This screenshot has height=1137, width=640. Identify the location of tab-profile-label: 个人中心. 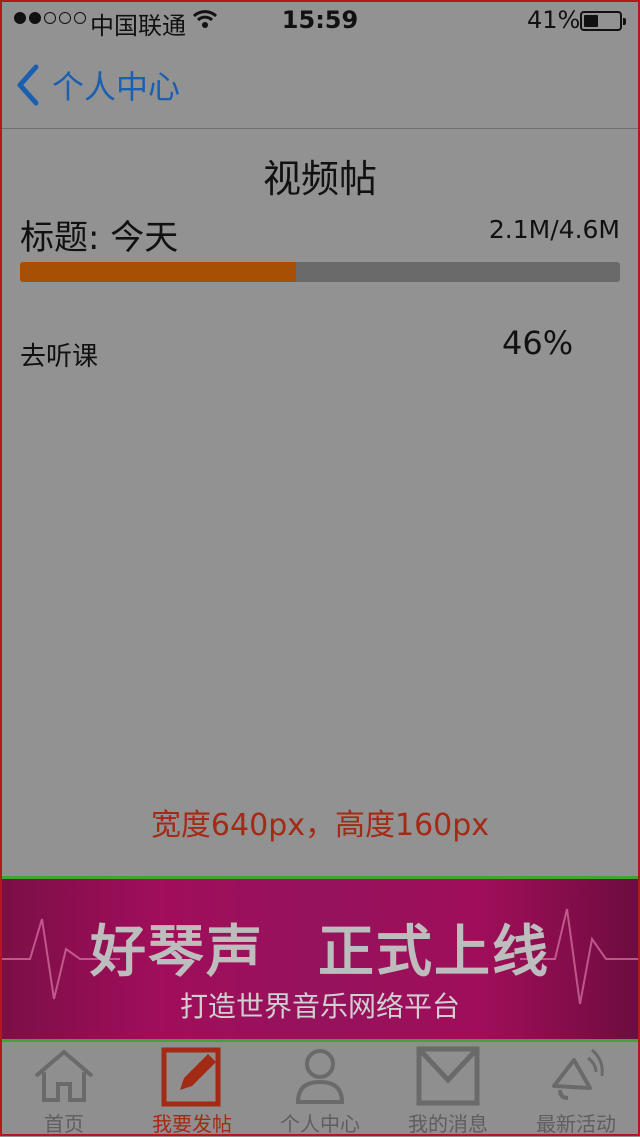
(320, 1124).